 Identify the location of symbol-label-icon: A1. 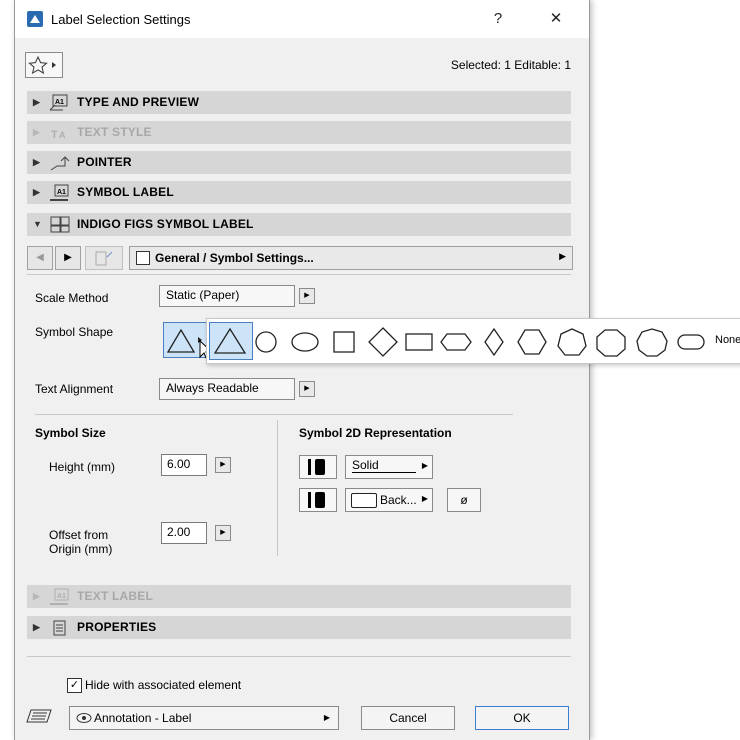
(59, 192).